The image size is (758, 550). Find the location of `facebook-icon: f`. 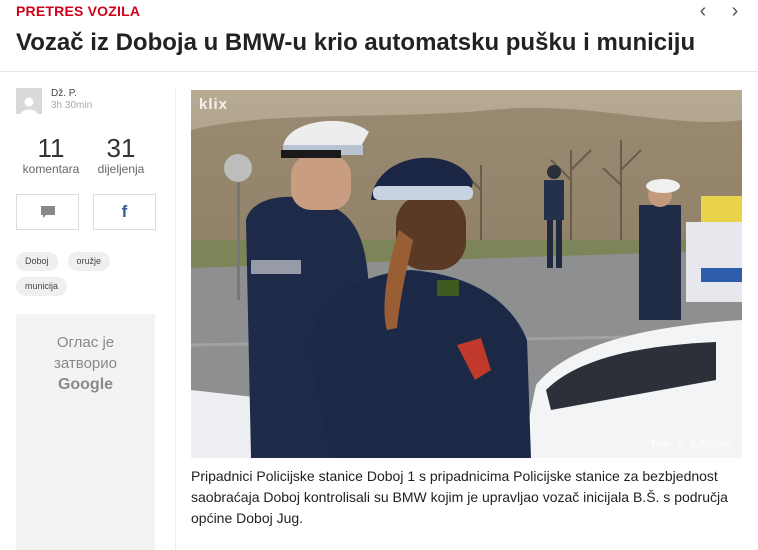

facebook-icon: f is located at coordinates (124, 211).